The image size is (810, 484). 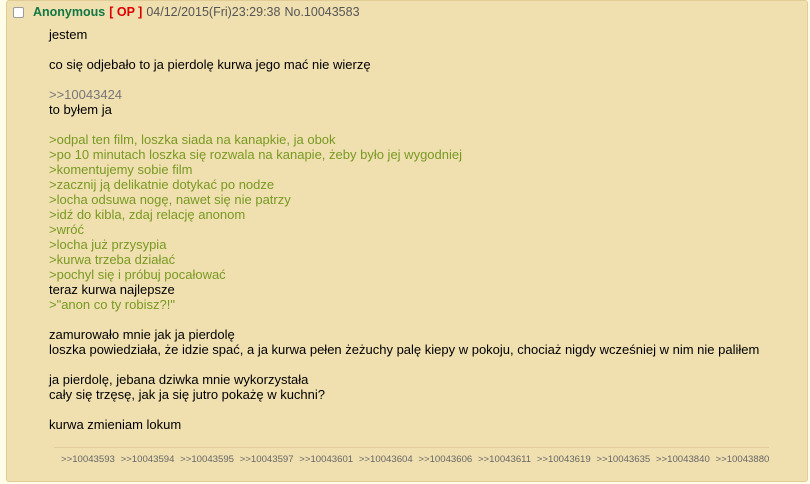 I want to click on backlink: >>10043635, so click(x=623, y=459).